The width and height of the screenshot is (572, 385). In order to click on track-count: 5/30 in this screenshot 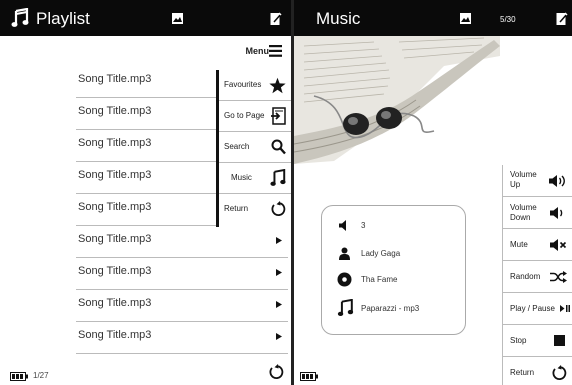, I will do `click(508, 19)`.